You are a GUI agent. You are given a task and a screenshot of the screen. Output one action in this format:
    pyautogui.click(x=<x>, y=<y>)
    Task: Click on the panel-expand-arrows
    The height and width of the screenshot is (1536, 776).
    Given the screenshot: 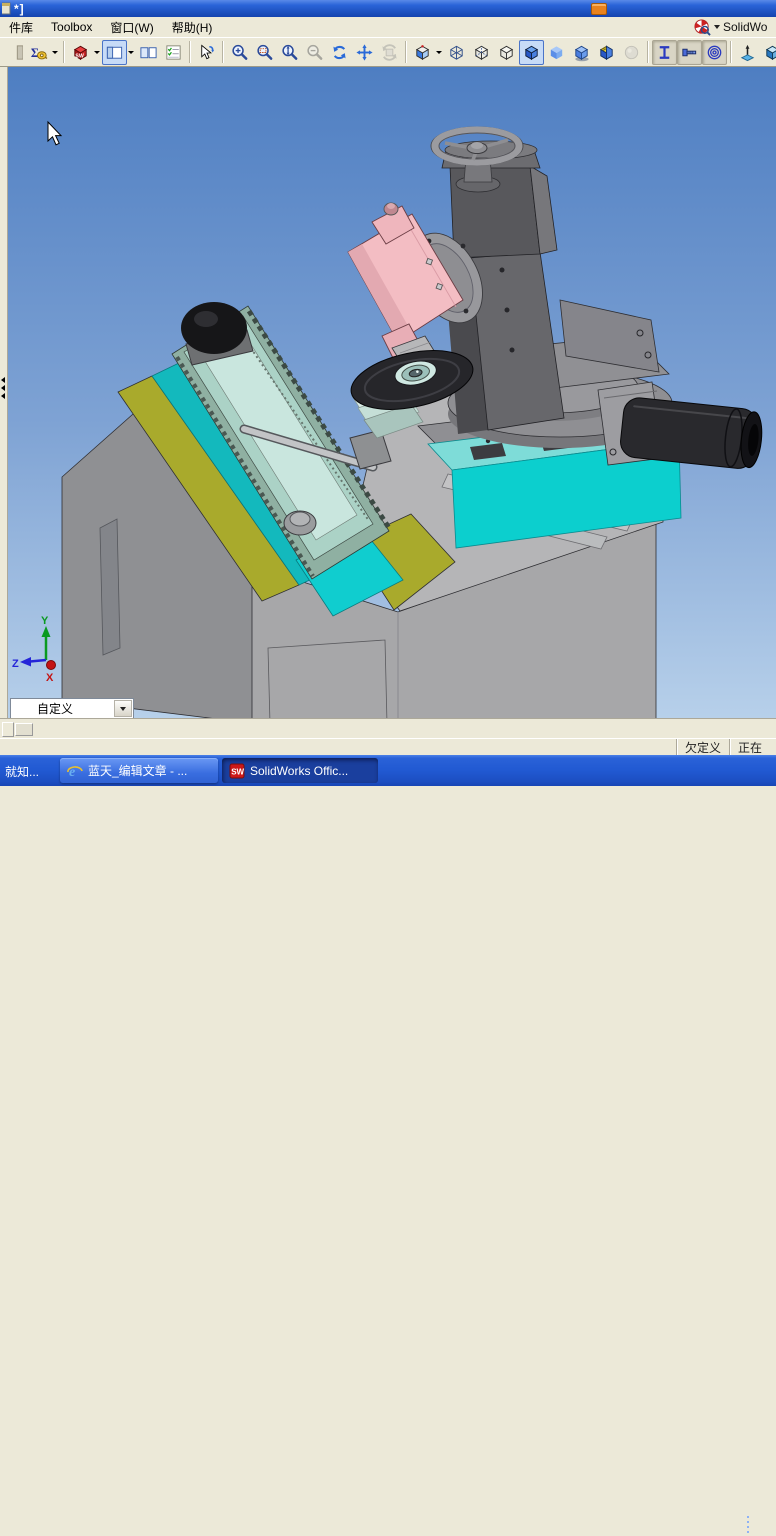 What is the action you would take?
    pyautogui.click(x=3, y=388)
    